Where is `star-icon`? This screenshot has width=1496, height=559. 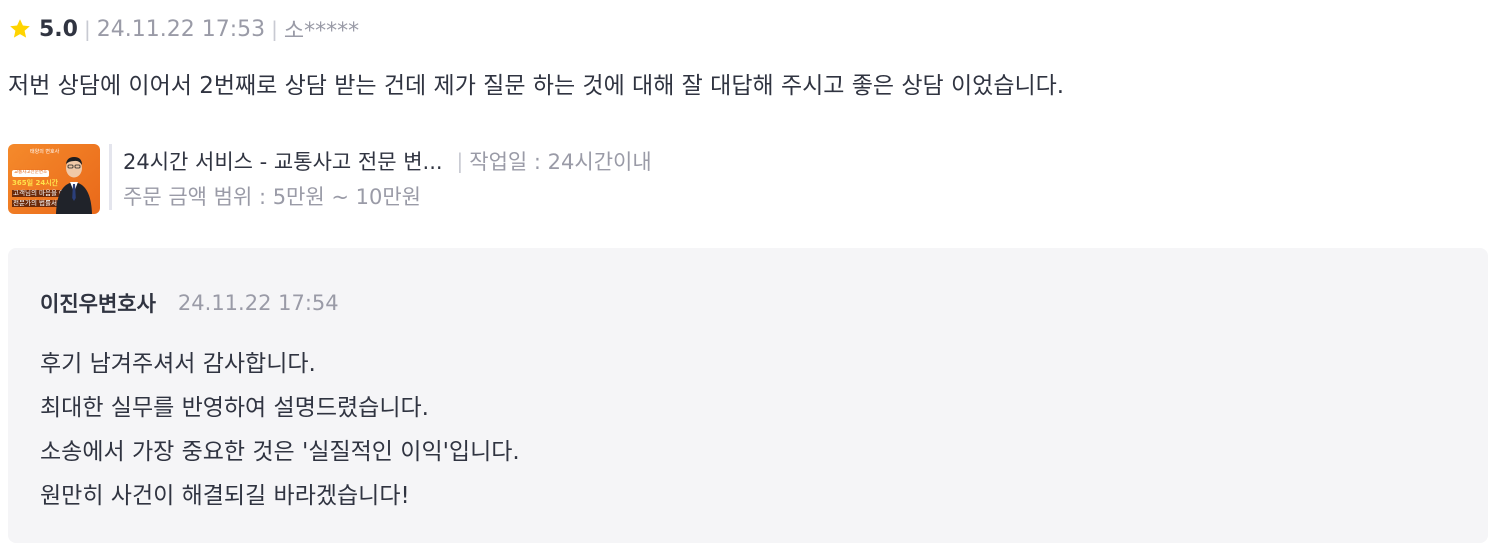
star-icon is located at coordinates (20, 28).